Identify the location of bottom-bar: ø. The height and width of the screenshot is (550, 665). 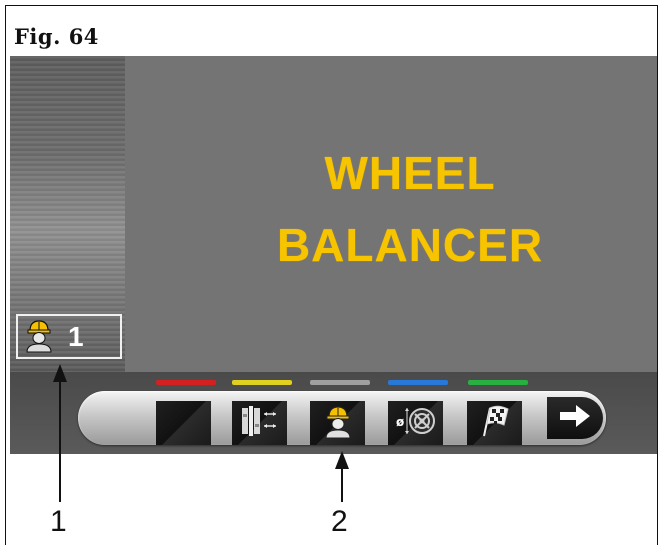
(333, 413).